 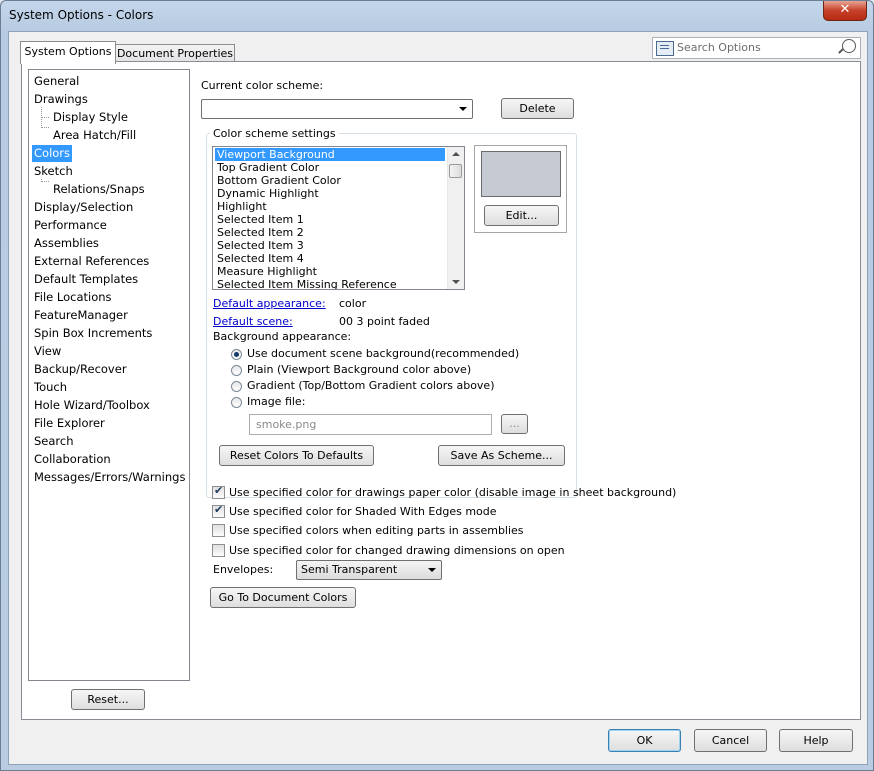 What do you see at coordinates (282, 336) in the screenshot?
I see `background-appearance-label: Background appearance:` at bounding box center [282, 336].